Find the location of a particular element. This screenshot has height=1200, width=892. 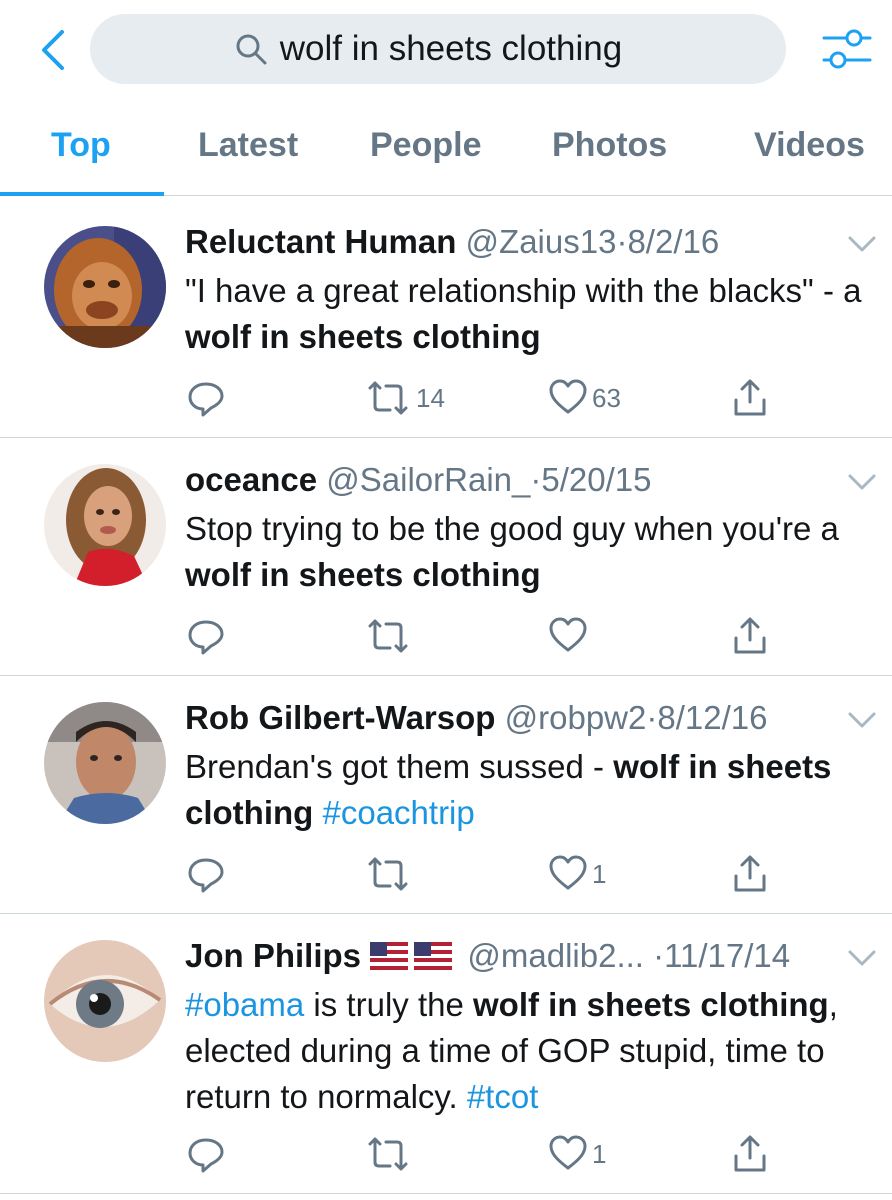

hashtag-link: #coachtrip is located at coordinates (398, 812).